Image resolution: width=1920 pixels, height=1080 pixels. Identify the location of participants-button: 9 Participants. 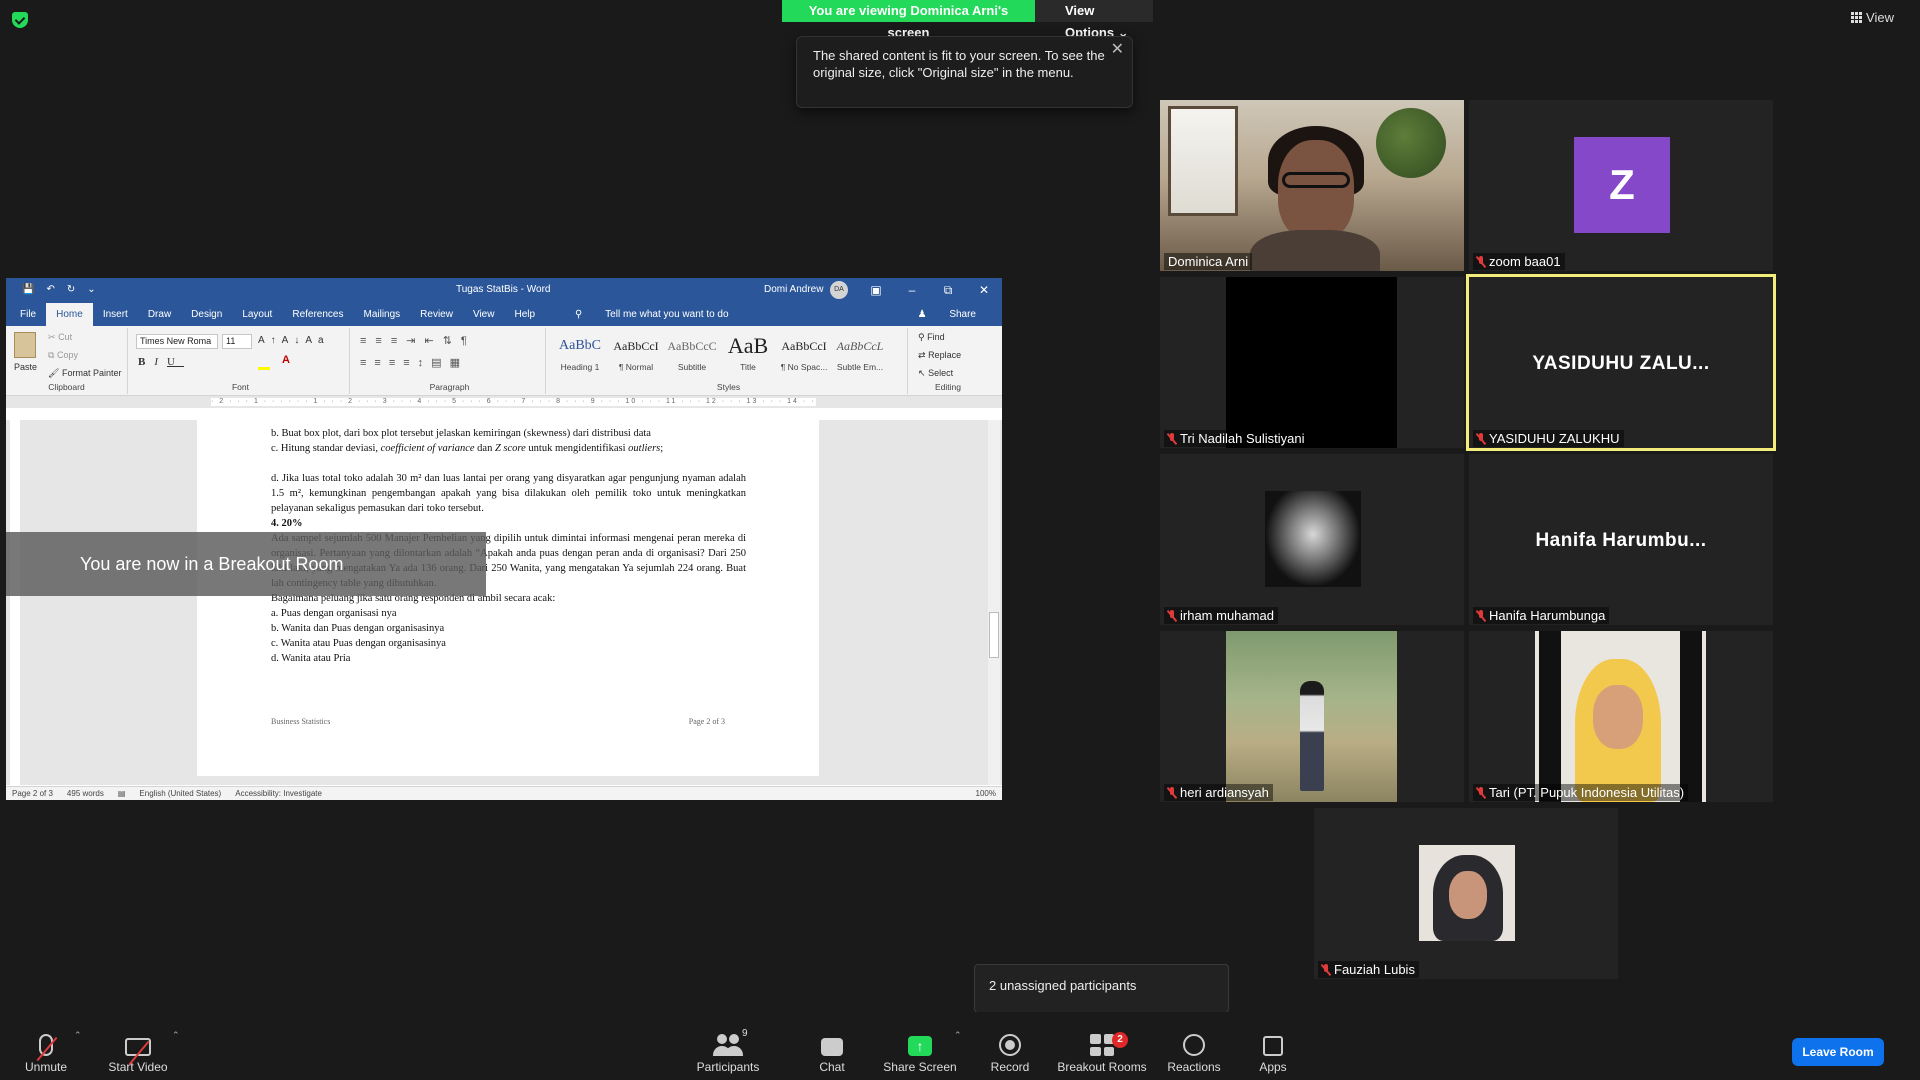
(728, 1051).